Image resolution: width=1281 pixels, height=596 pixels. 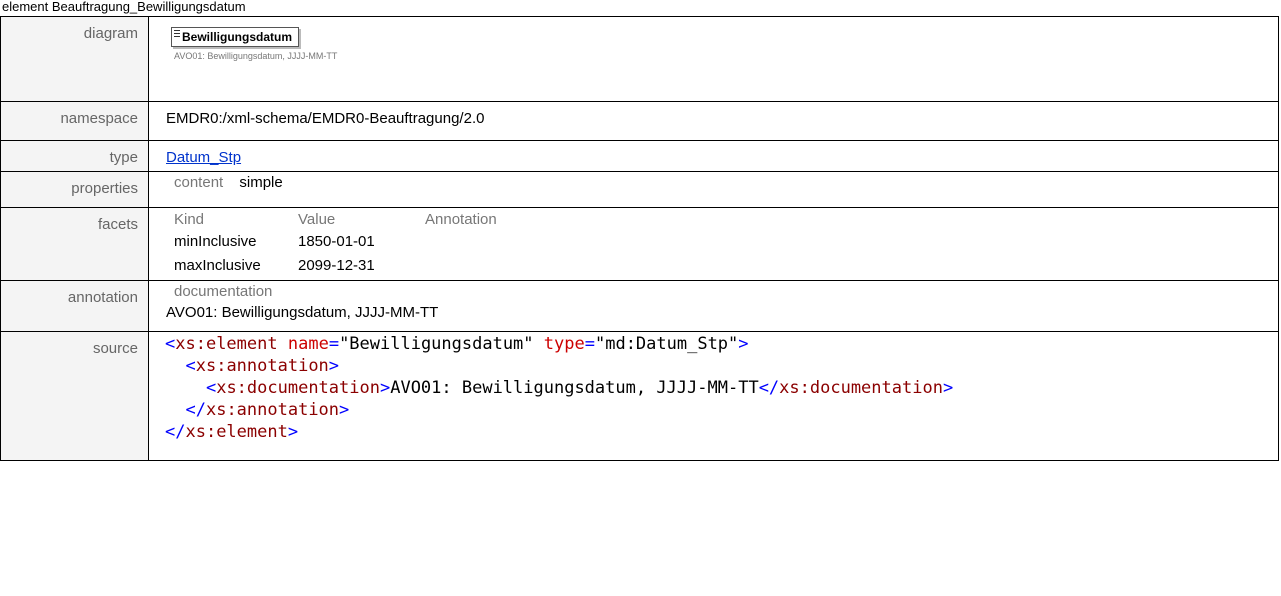 I want to click on facets-header-kind: Kind, so click(x=189, y=219).